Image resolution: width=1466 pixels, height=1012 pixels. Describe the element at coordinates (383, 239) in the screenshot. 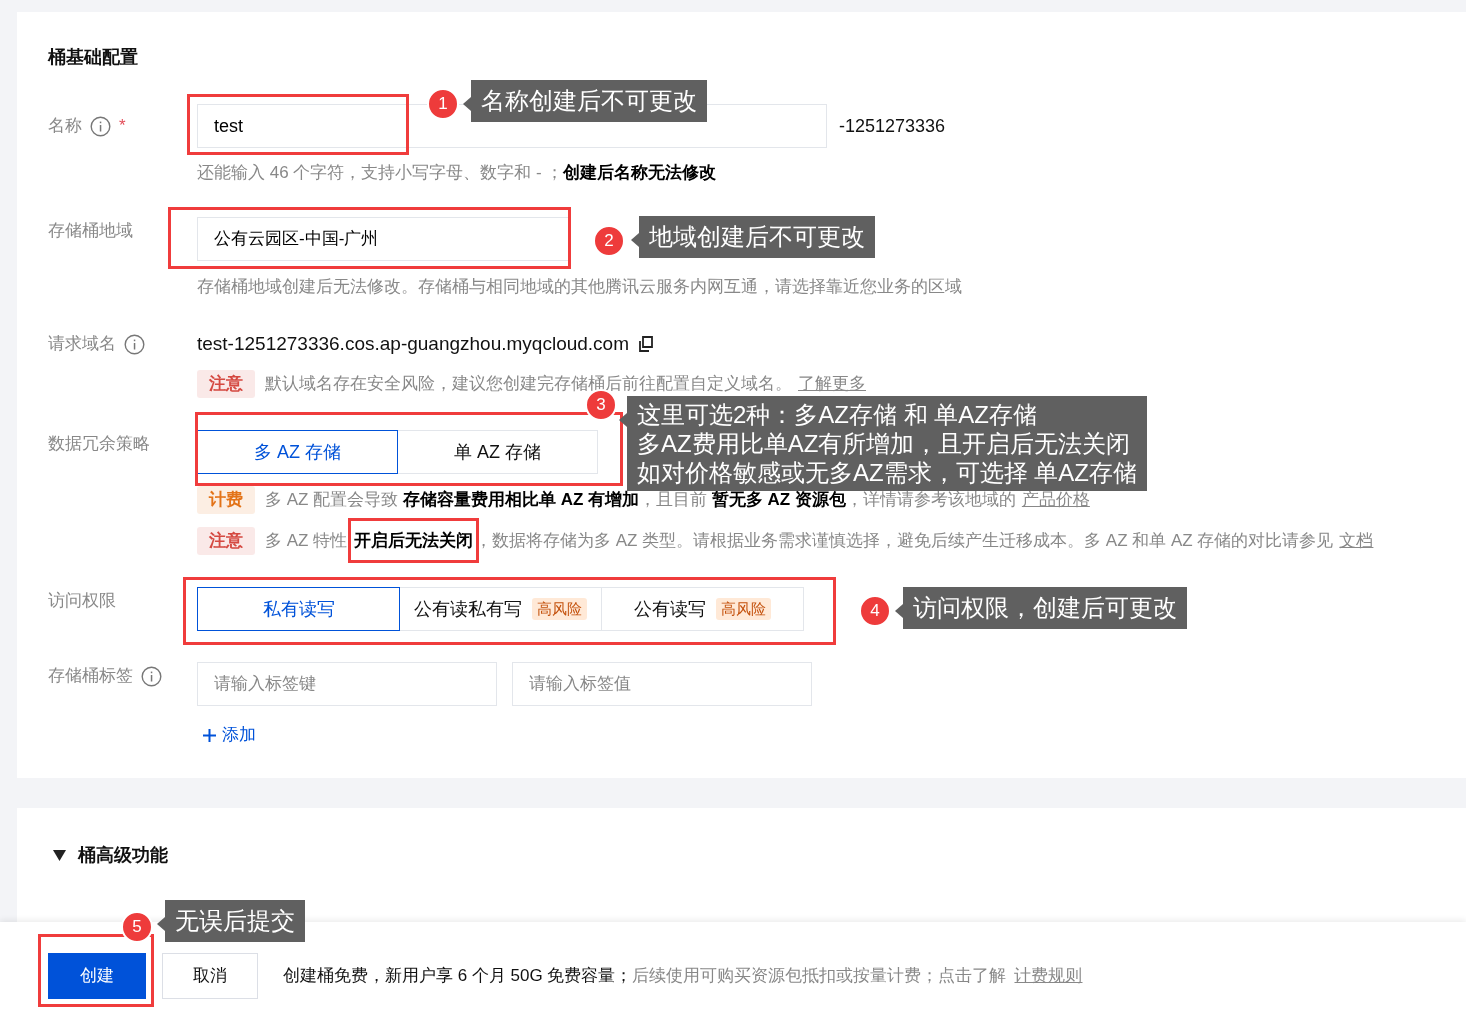

I see `region-select: 公有云园区-中国-广州` at that location.